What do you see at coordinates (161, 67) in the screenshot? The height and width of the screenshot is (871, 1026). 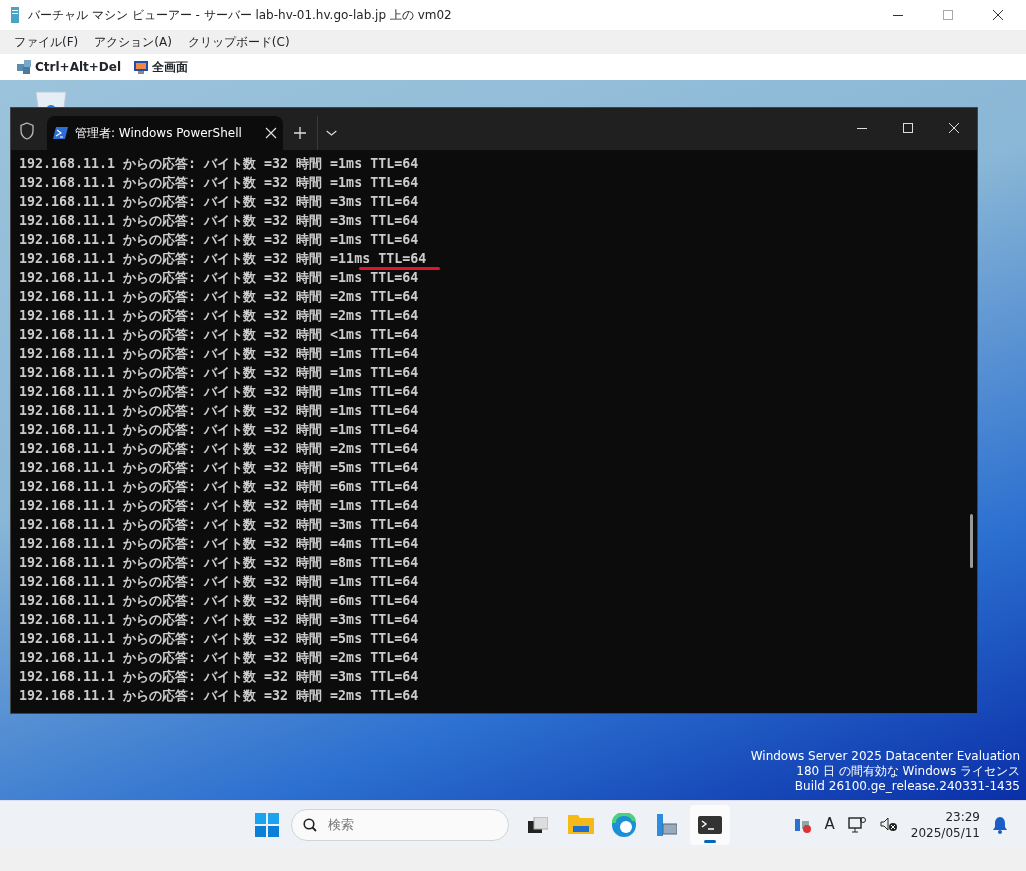 I see `toolbar-button: 全画面` at bounding box center [161, 67].